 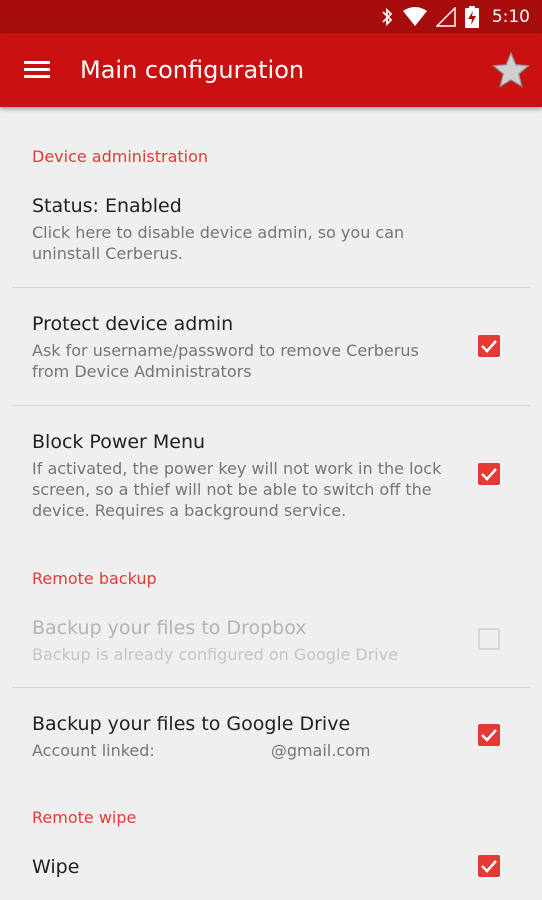 What do you see at coordinates (119, 442) in the screenshot?
I see `pref-title: Block Power Menu` at bounding box center [119, 442].